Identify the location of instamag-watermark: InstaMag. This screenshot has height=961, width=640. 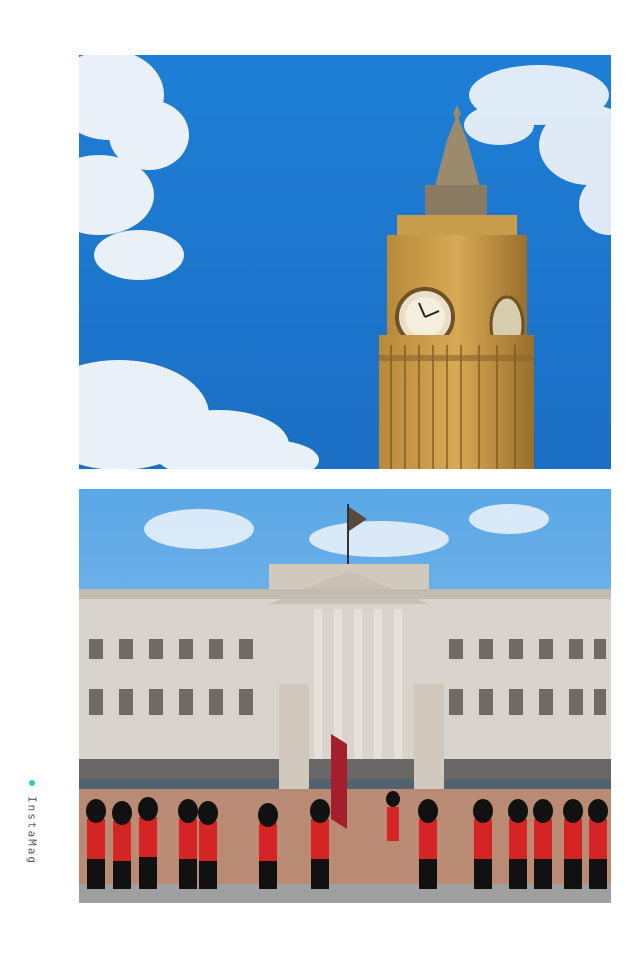
(32, 850).